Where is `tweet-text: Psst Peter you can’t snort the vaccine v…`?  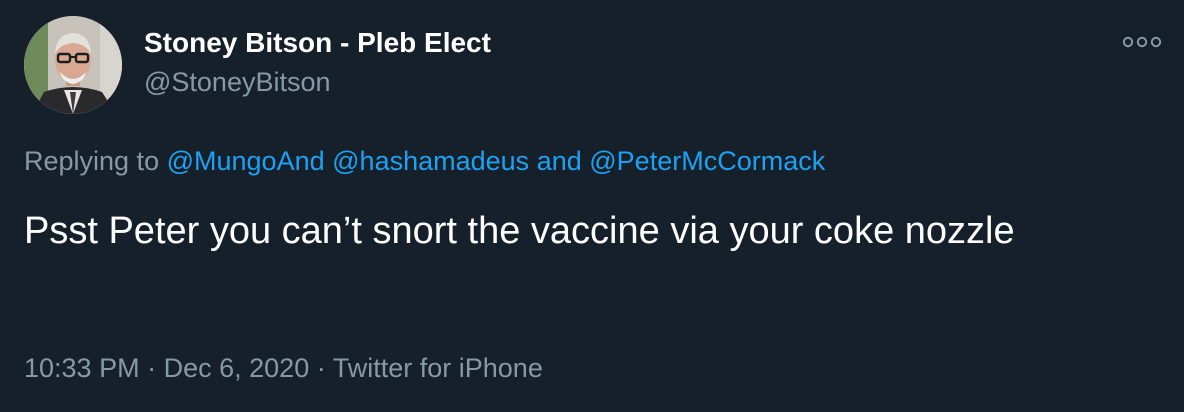
tweet-text: Psst Peter you can’t snort the vaccine v… is located at coordinates (519, 231).